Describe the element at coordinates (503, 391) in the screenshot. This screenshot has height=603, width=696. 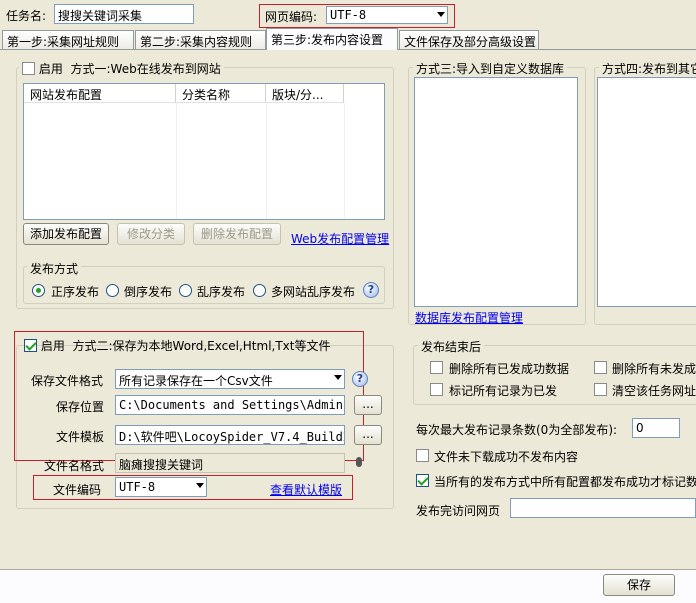
I see `mark-published-label: 标记所有记录为已发` at that location.